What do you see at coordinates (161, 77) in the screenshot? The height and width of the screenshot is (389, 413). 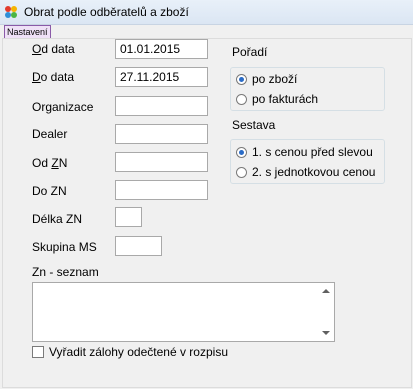 I see `do-data-input: 27.11.2015` at bounding box center [161, 77].